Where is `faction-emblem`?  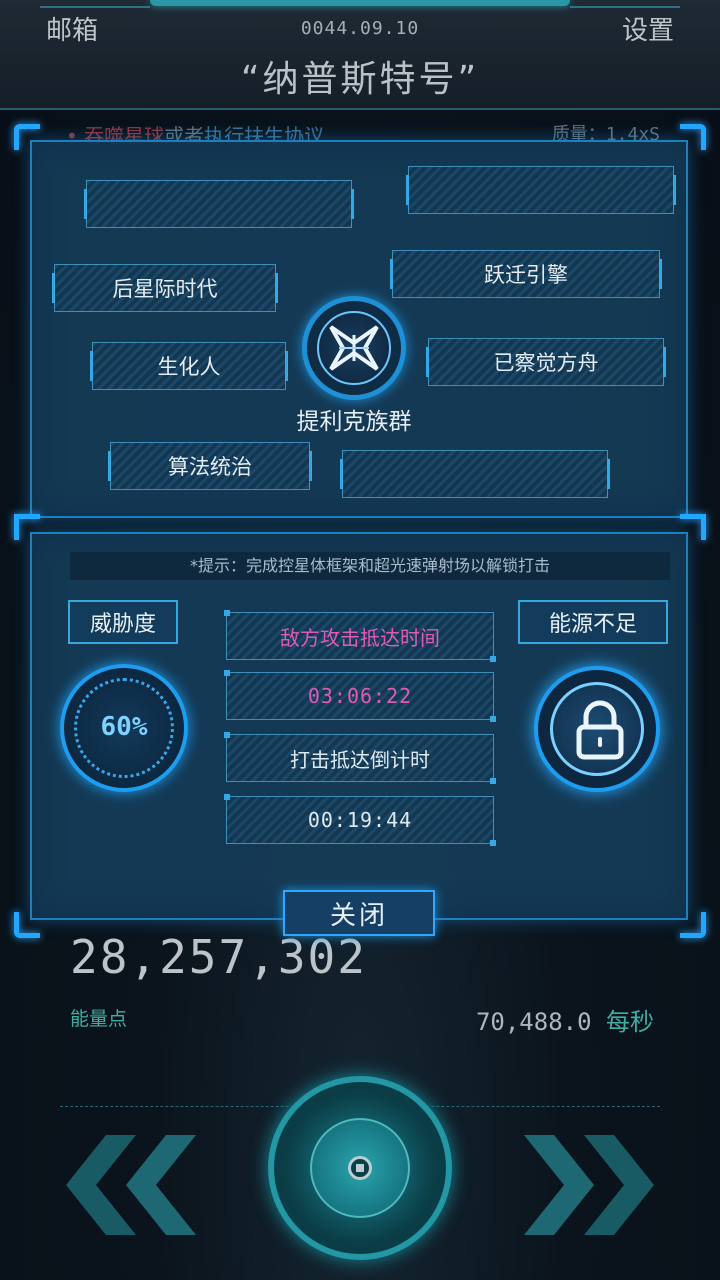
faction-emblem is located at coordinates (354, 348).